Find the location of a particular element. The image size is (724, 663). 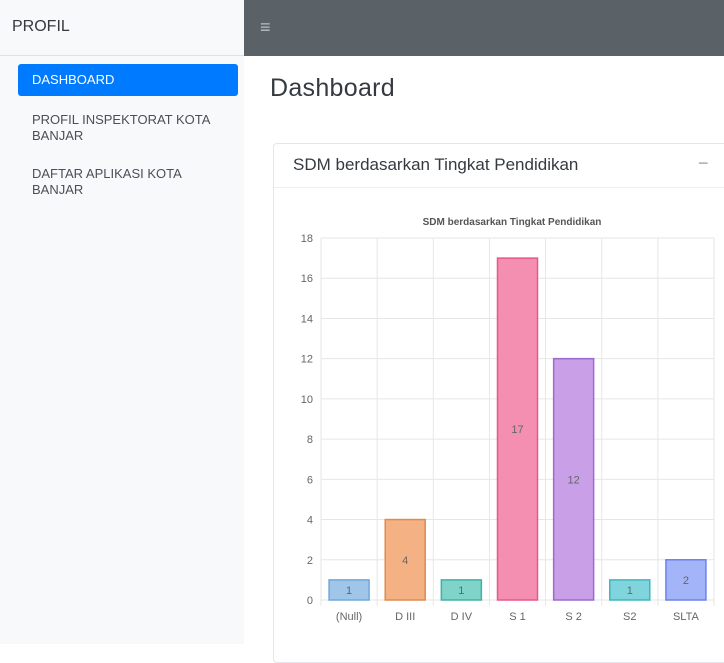

y-tick-label: 8 is located at coordinates (310, 440).